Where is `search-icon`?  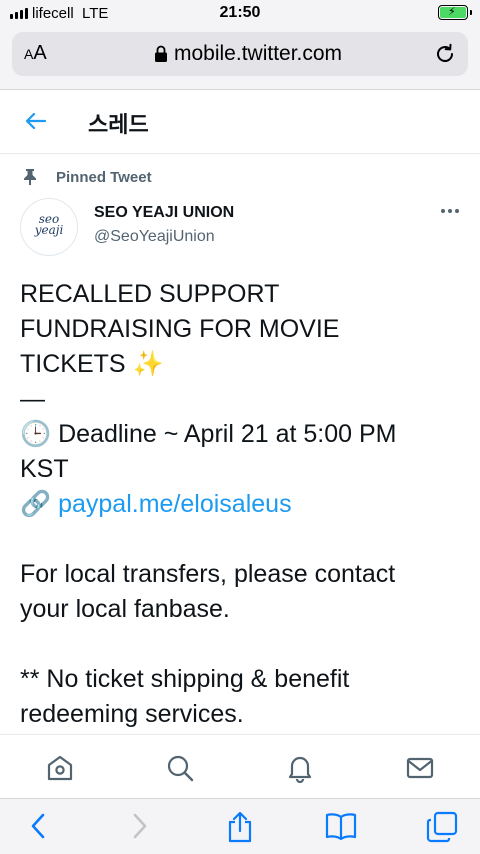 search-icon is located at coordinates (180, 768).